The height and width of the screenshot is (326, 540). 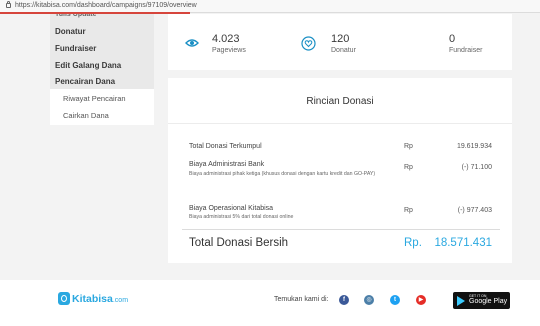 I want to click on row-total-terkumpul-label: Total Donasi Terkumpul, so click(x=225, y=146).